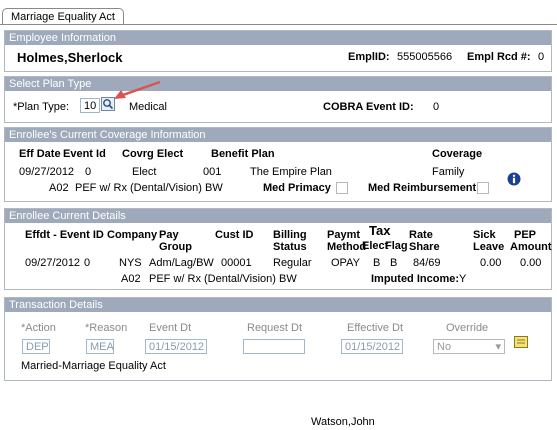  What do you see at coordinates (291, 172) in the screenshot?
I see `coverage-plan-name: The Empire Plan` at bounding box center [291, 172].